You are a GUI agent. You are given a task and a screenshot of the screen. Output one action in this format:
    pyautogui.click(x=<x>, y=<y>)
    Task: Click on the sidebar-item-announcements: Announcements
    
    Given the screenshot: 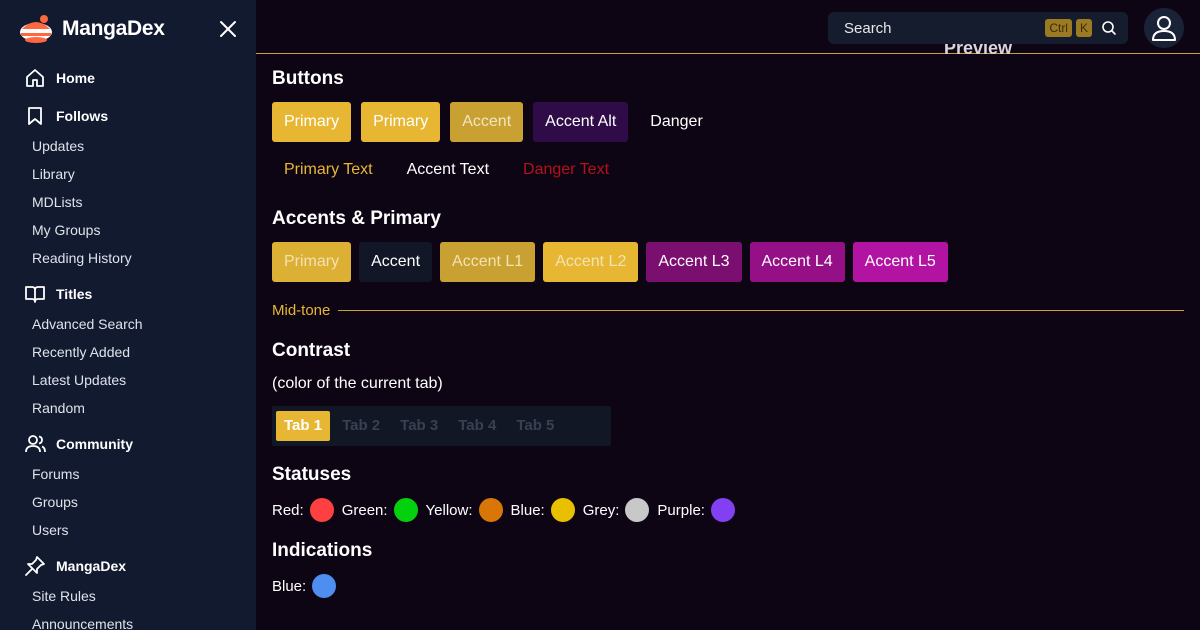 What is the action you would take?
    pyautogui.click(x=128, y=620)
    